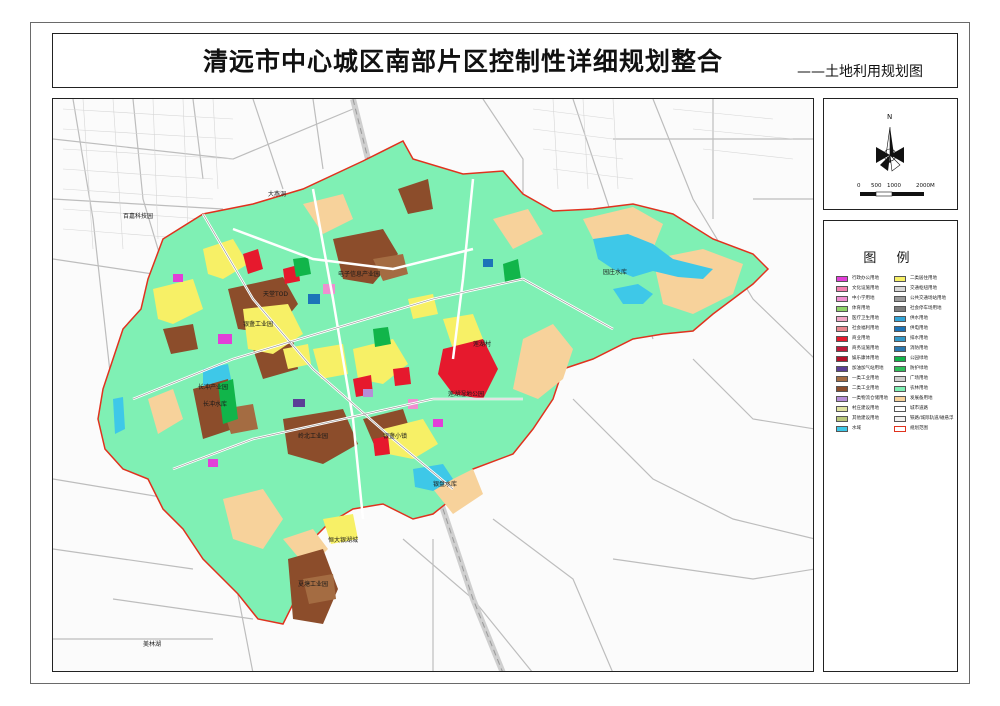 This screenshot has height=706, width=1000. What do you see at coordinates (870, 398) in the screenshot?
I see `legend-label: 一类物流仓储用地` at bounding box center [870, 398].